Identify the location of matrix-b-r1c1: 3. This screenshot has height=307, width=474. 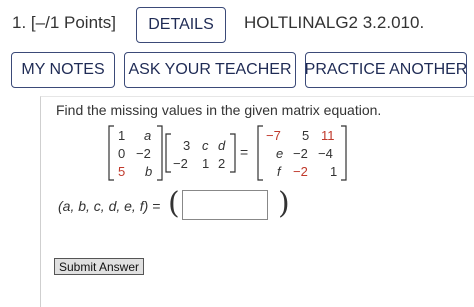
(187, 145).